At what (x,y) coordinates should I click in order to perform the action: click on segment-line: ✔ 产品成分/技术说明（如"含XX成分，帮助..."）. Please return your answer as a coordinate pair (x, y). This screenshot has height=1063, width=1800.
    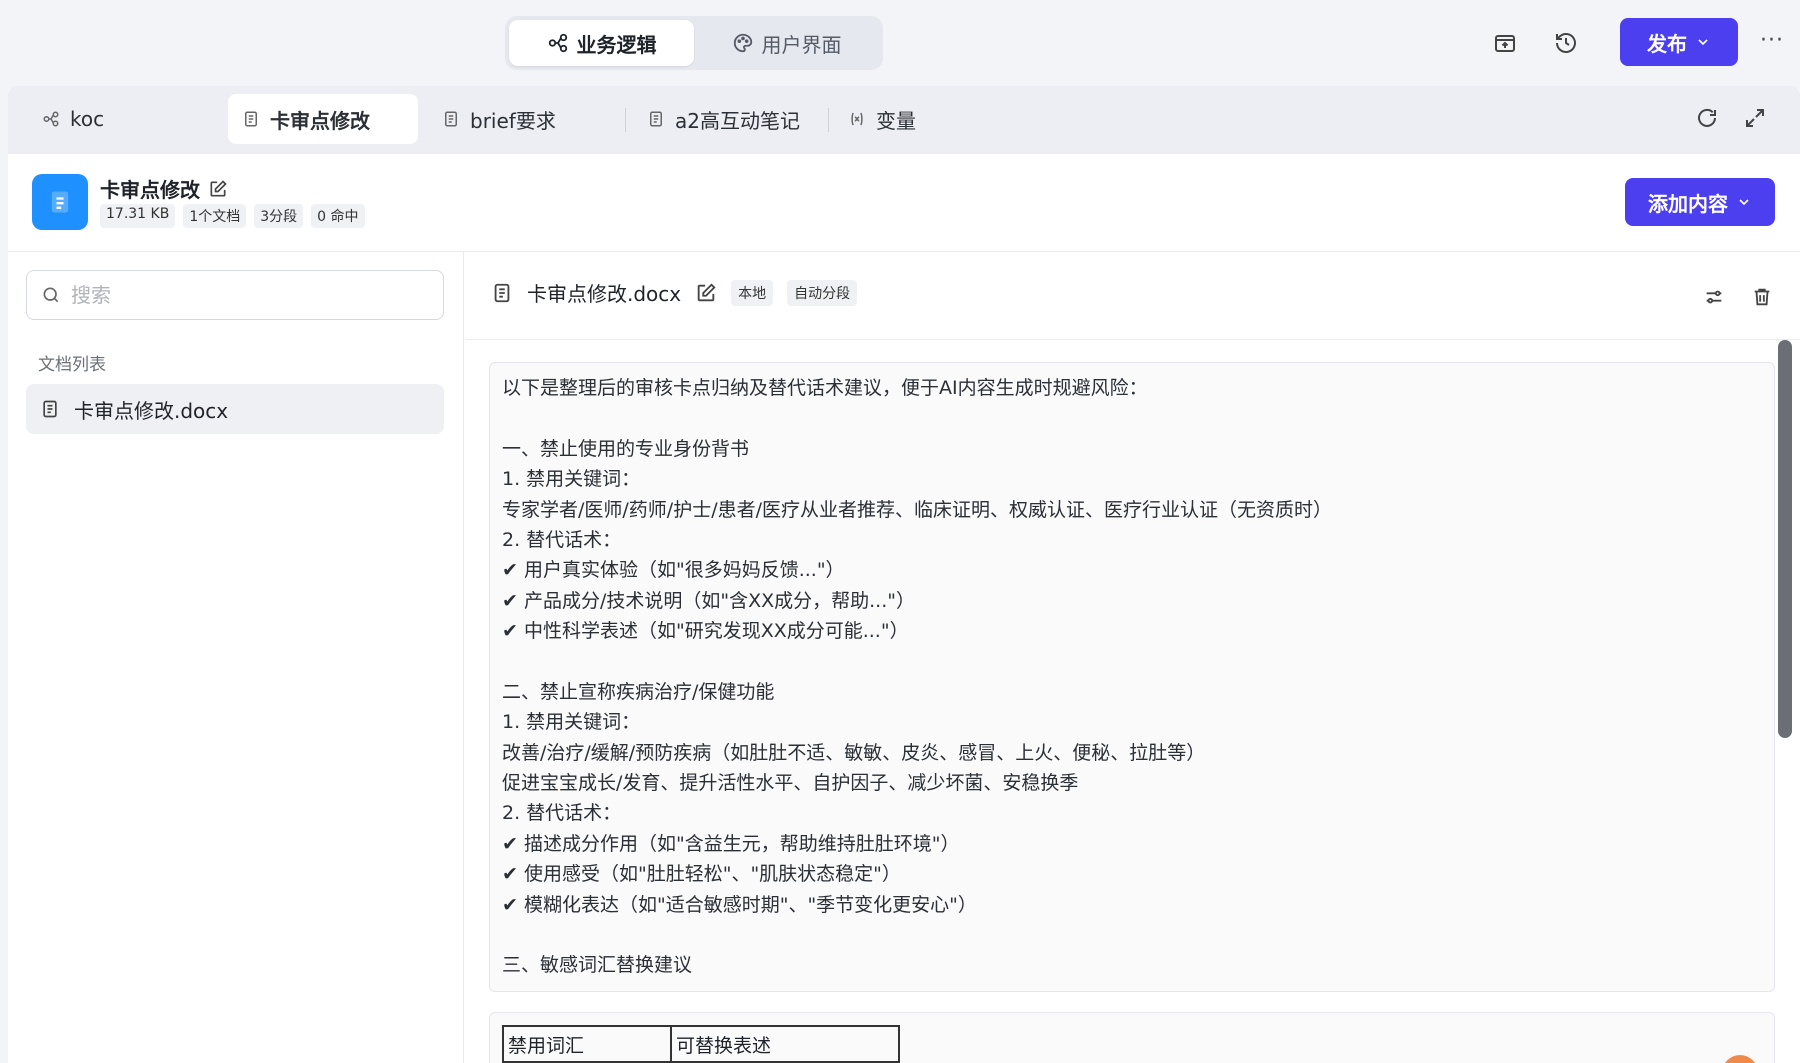
    Looking at the image, I should click on (708, 600).